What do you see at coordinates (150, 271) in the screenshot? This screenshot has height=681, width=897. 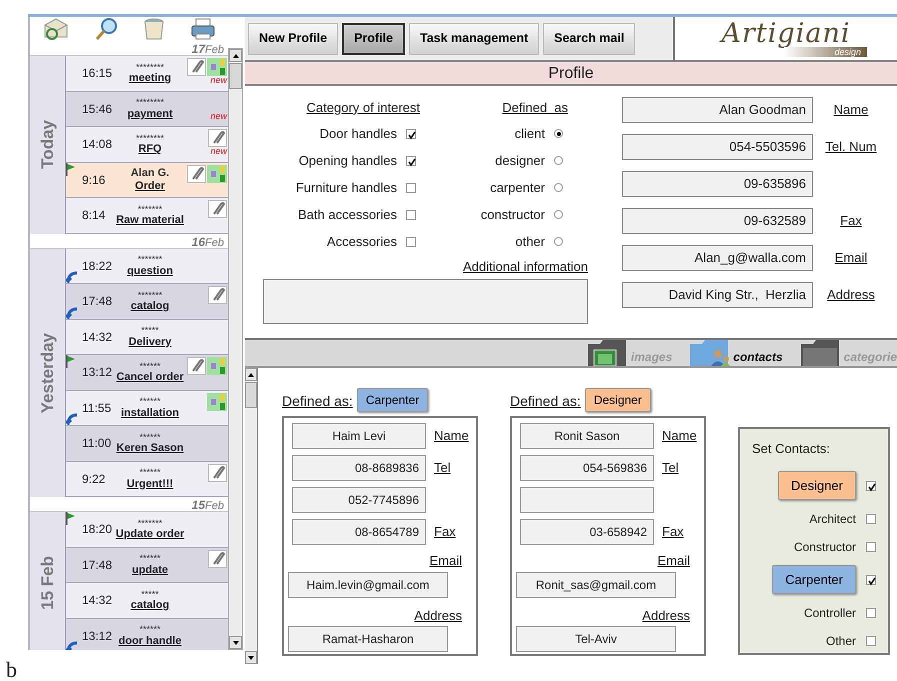 I see `message-subject: question` at bounding box center [150, 271].